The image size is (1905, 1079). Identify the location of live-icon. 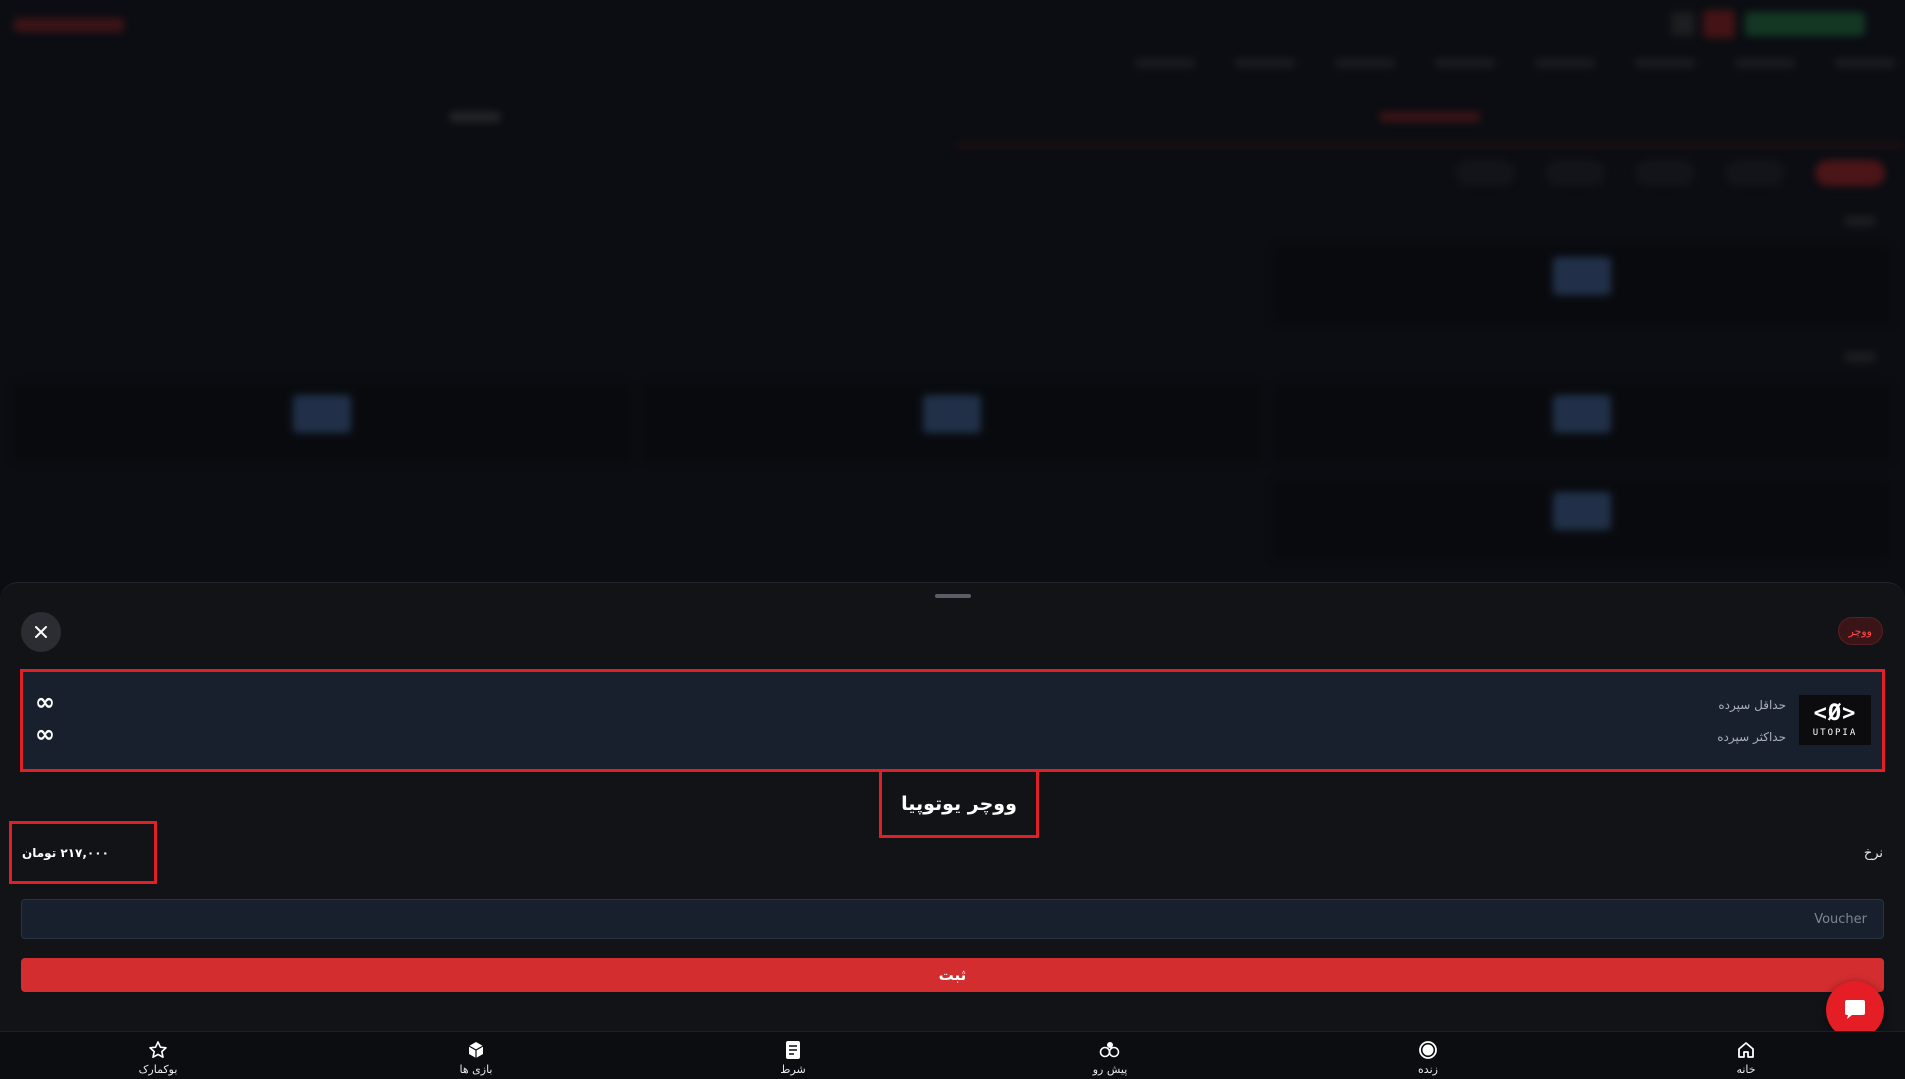
(1428, 1050).